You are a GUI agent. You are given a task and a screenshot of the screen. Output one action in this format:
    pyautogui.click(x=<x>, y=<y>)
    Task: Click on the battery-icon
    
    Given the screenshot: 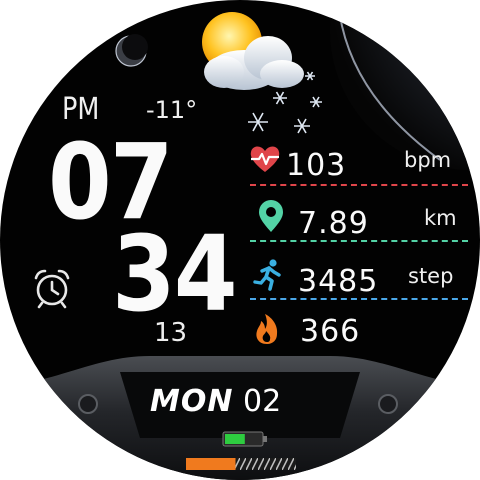 What is the action you would take?
    pyautogui.click(x=245, y=439)
    